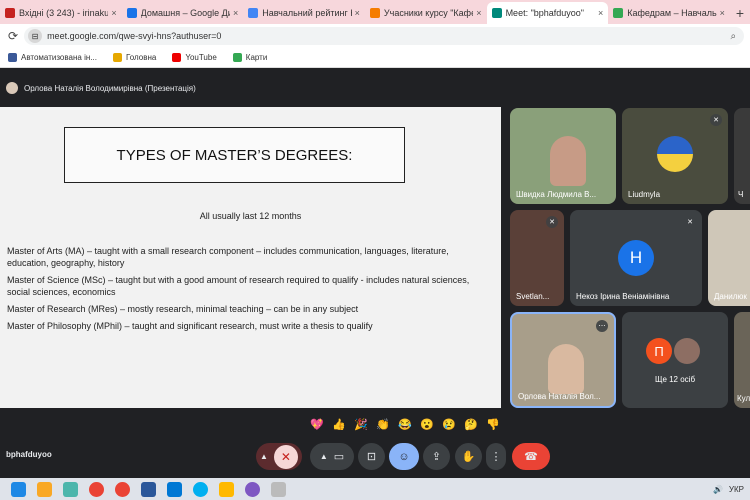 The height and width of the screenshot is (500, 750). Describe the element at coordinates (375, 489) in the screenshot. I see `windows-taskbar: 🔊 УКР` at that location.